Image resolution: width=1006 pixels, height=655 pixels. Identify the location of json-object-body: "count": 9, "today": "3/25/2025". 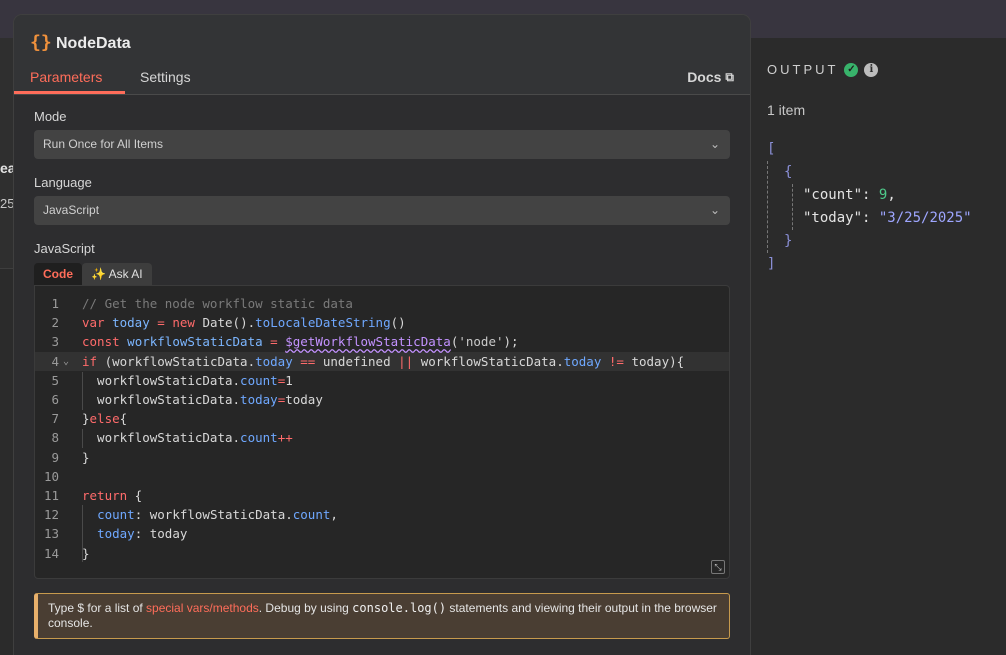
(882, 207).